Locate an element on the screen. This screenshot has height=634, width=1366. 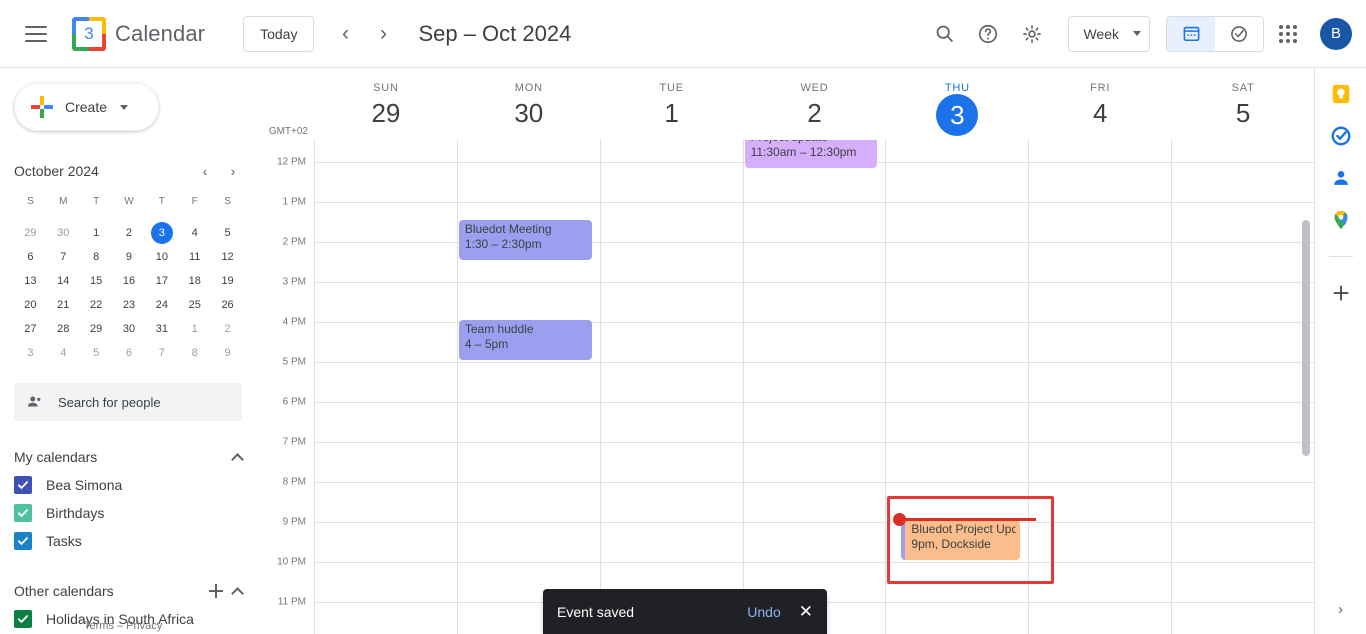
calendar-event: Team huddle 4 – 5pm is located at coordinates (525, 340).